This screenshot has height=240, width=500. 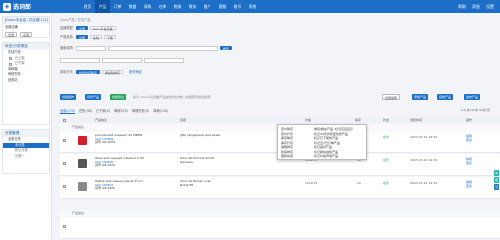 I want to click on help-link: 帮助, so click(x=462, y=7).